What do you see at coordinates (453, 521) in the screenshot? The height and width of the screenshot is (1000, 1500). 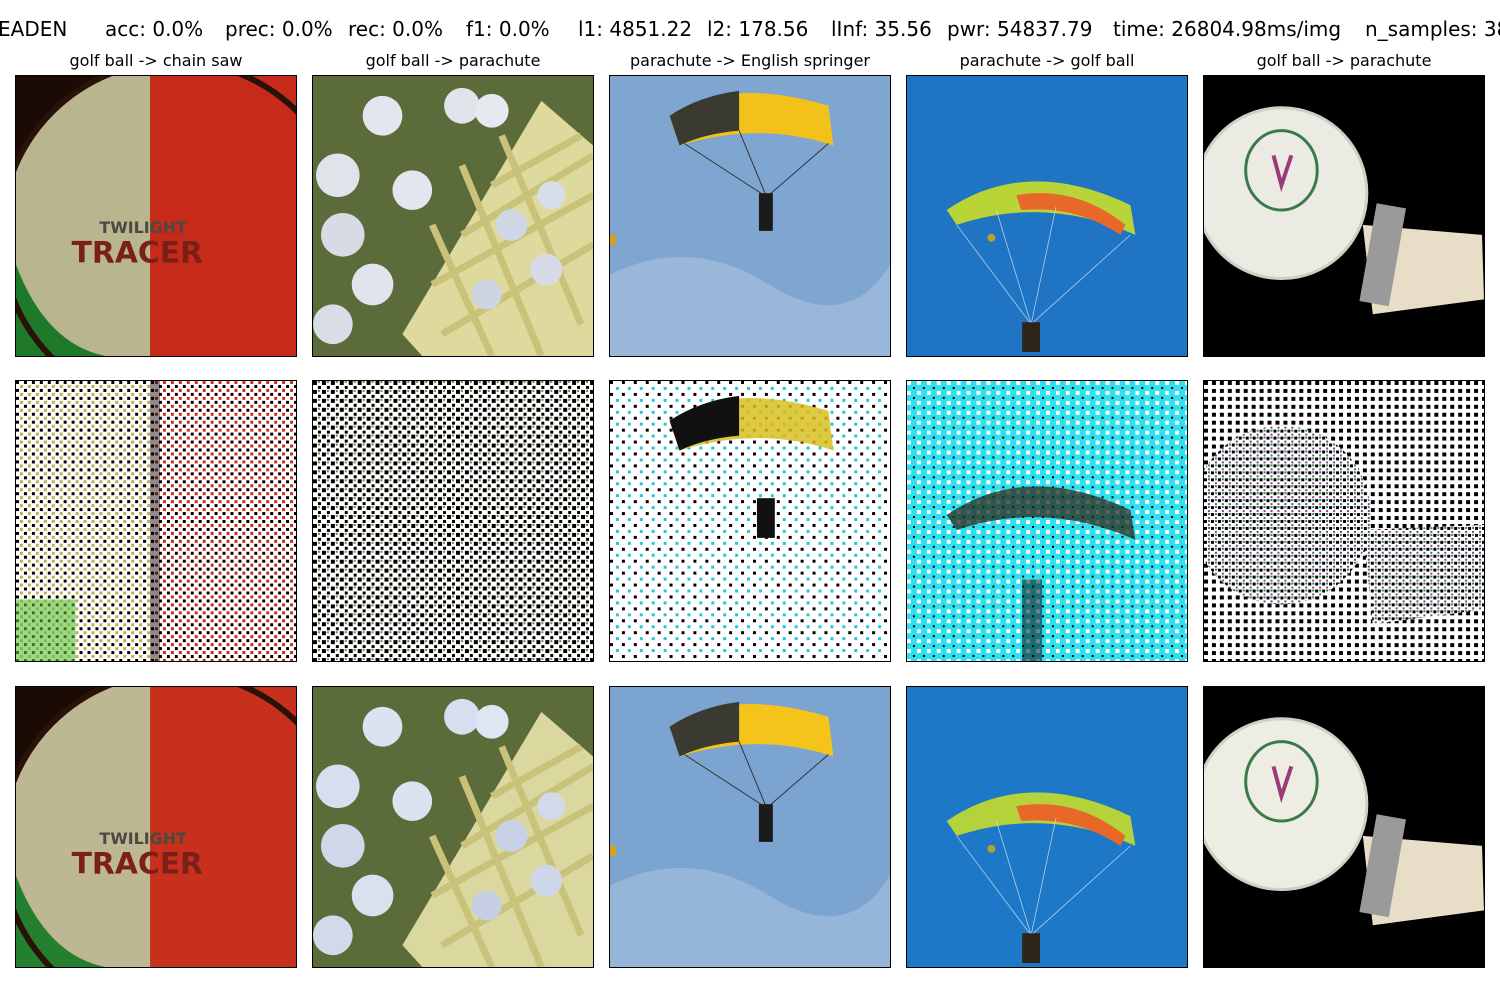 I see `perturbation-image-golf-balls-basket` at bounding box center [453, 521].